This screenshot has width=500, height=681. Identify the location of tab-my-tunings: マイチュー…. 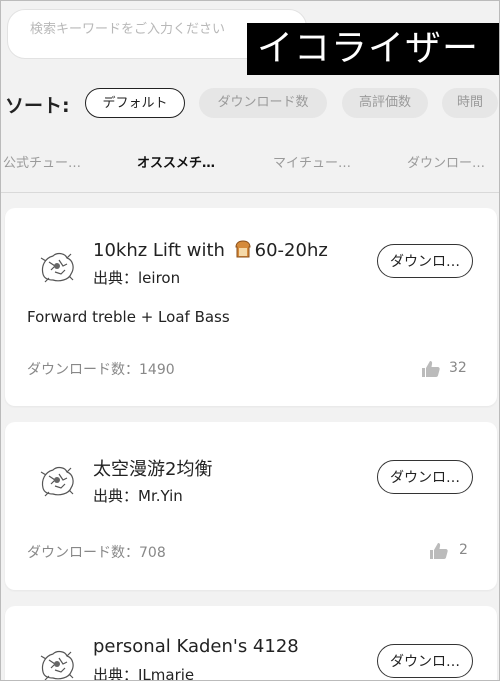
(312, 161).